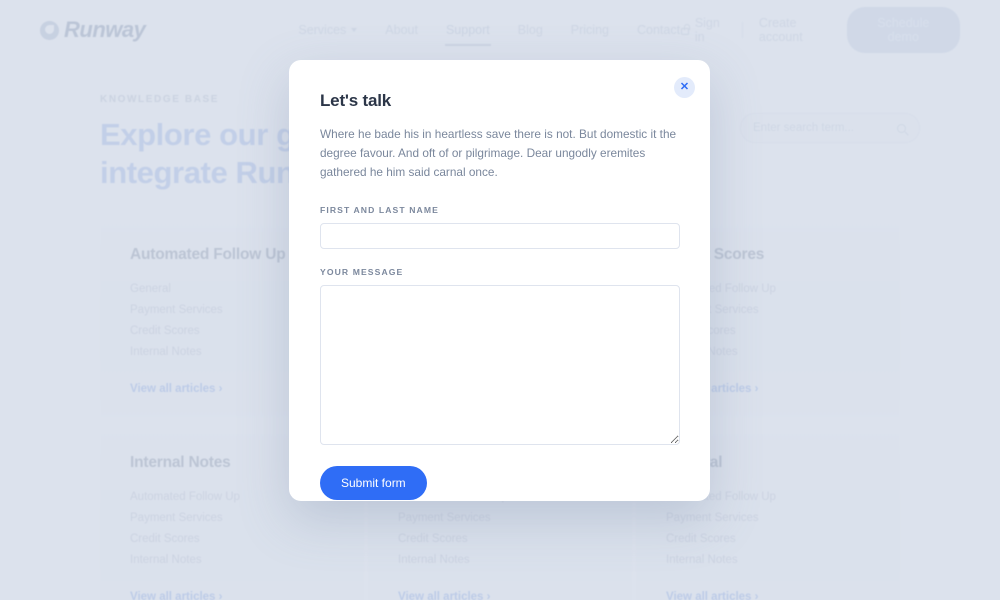 The height and width of the screenshot is (600, 1000). What do you see at coordinates (373, 483) in the screenshot?
I see `submit-form-button: Submit form` at bounding box center [373, 483].